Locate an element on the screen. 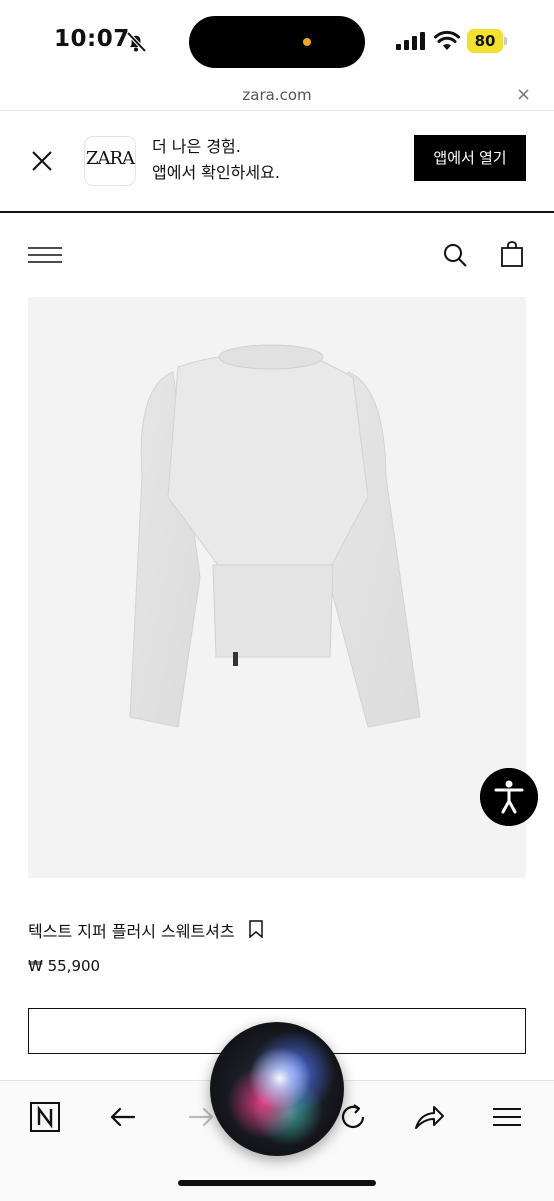 The image size is (554, 1201). signal-icon is located at coordinates (410, 41).